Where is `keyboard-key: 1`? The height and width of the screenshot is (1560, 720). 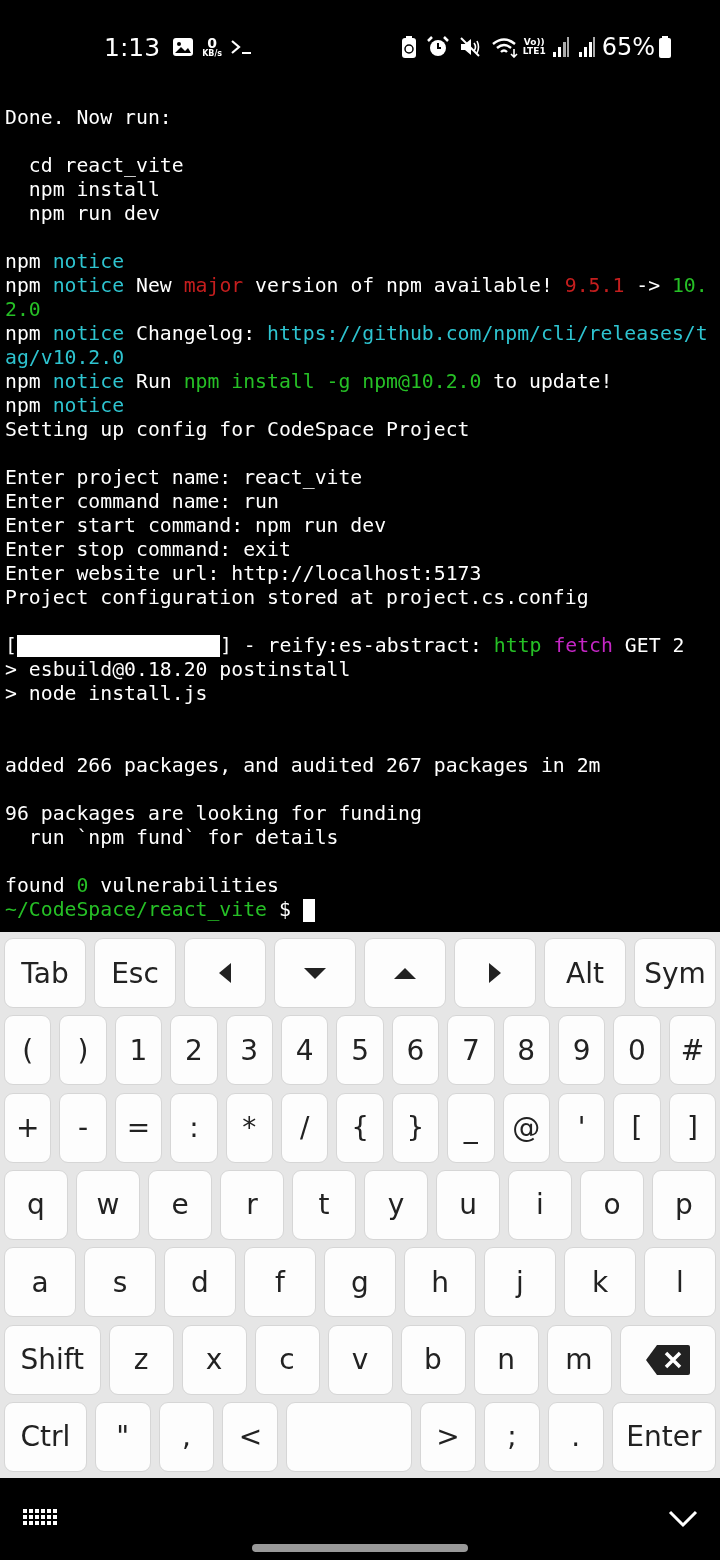
keyboard-key: 1 is located at coordinates (138, 1050).